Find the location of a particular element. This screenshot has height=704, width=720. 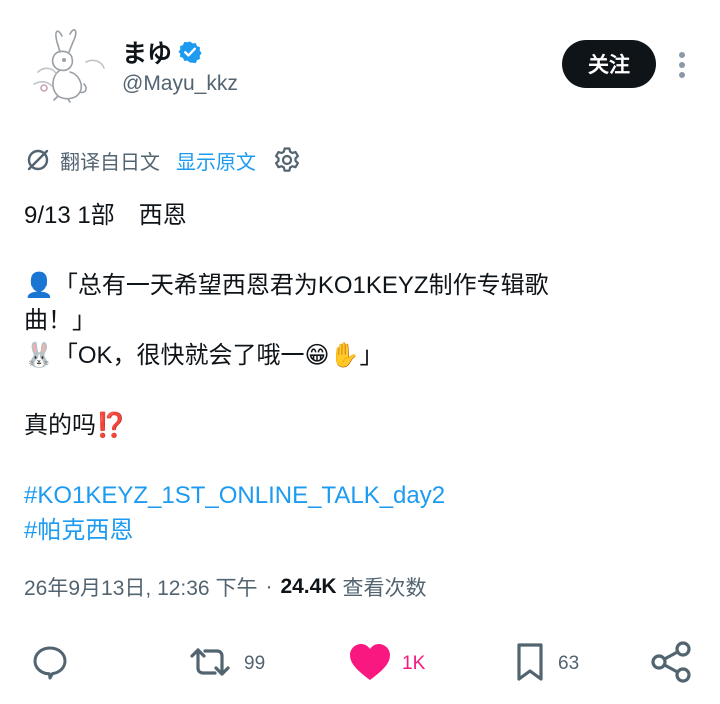

tweet-line: 真的吗⁉️ is located at coordinates (75, 425).